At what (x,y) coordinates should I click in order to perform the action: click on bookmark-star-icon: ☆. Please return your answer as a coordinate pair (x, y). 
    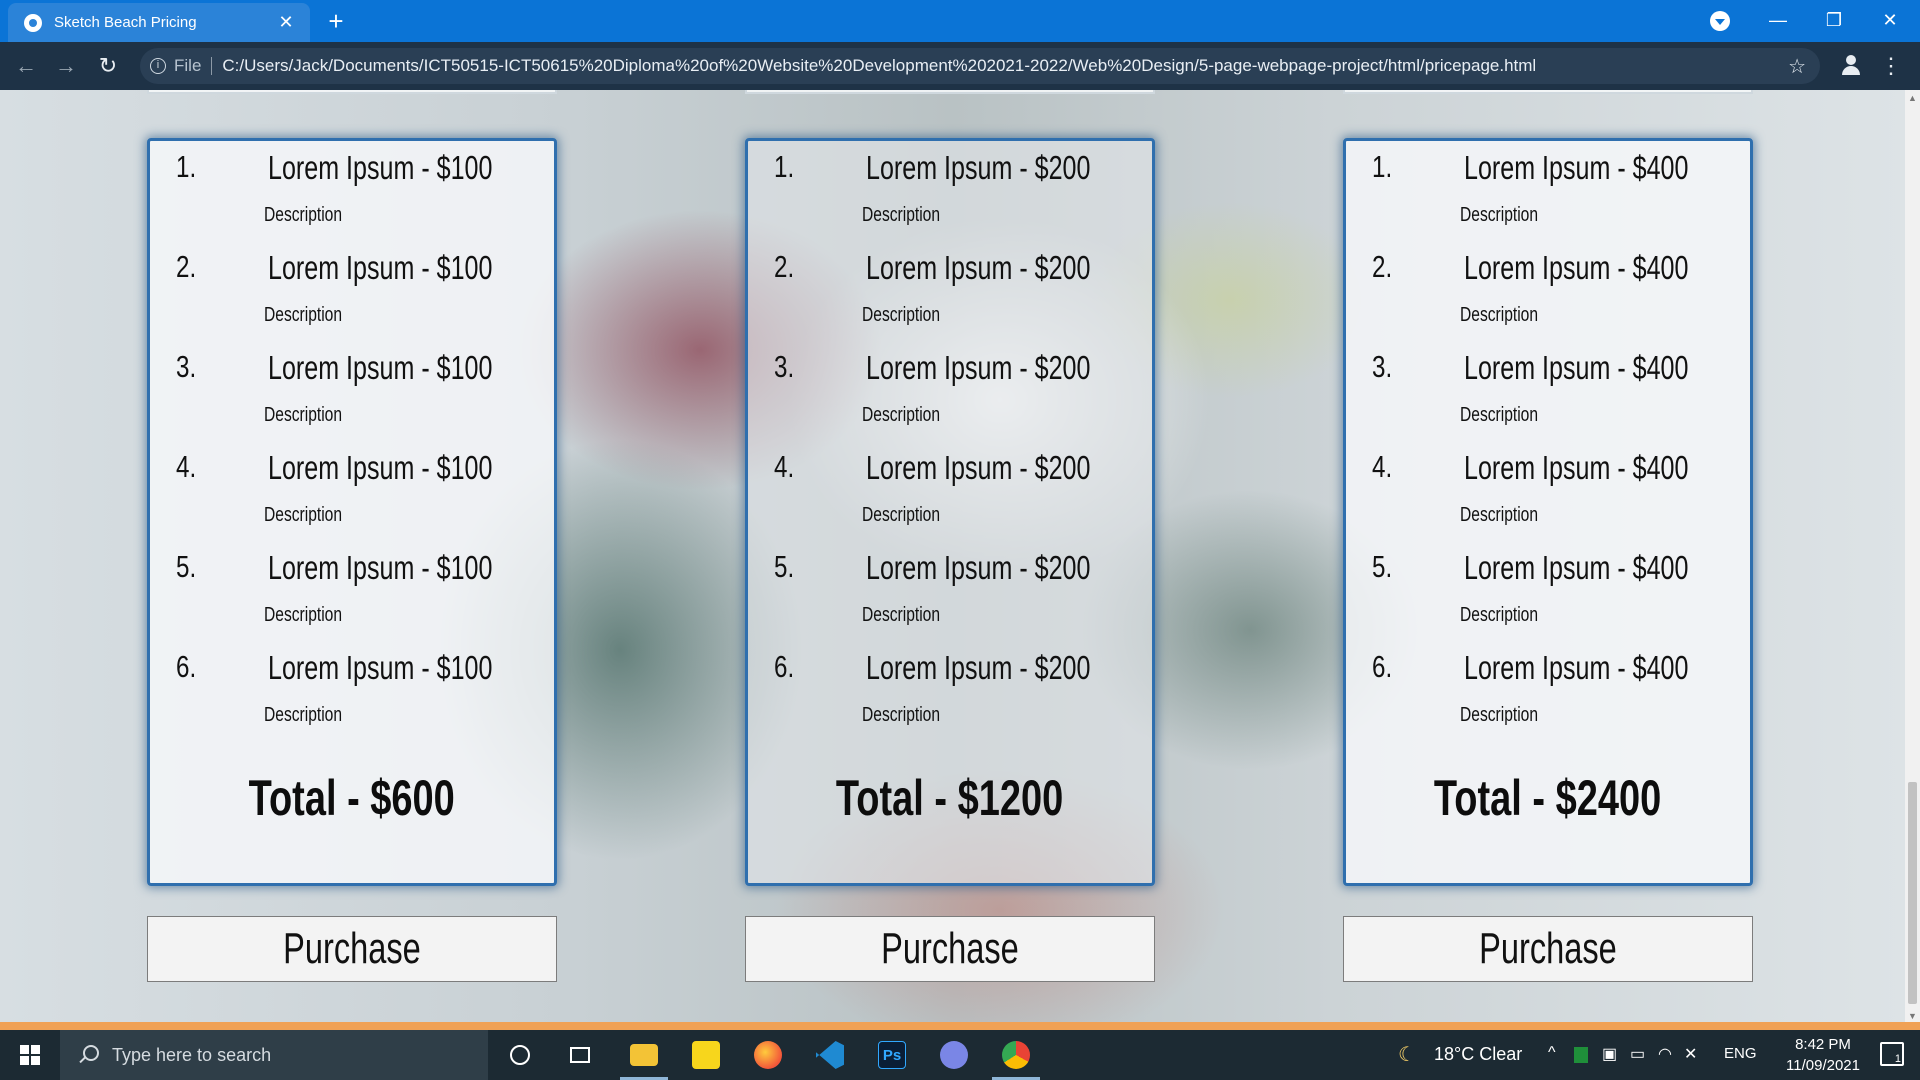
    Looking at the image, I should click on (1797, 66).